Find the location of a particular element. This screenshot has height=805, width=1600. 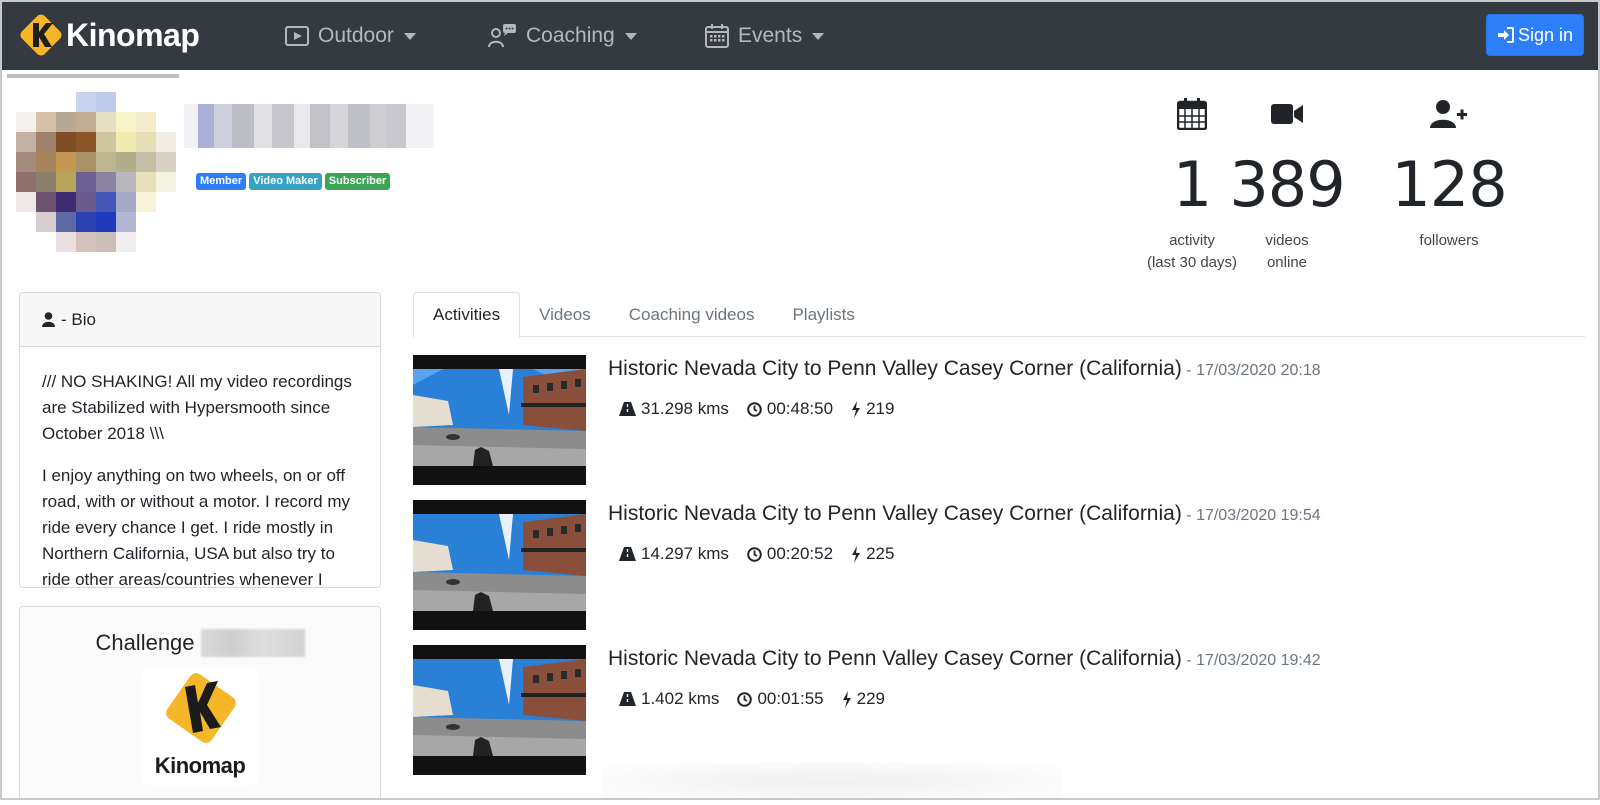

nav-outdoor-dropdown: Outdoor is located at coordinates (350, 36).